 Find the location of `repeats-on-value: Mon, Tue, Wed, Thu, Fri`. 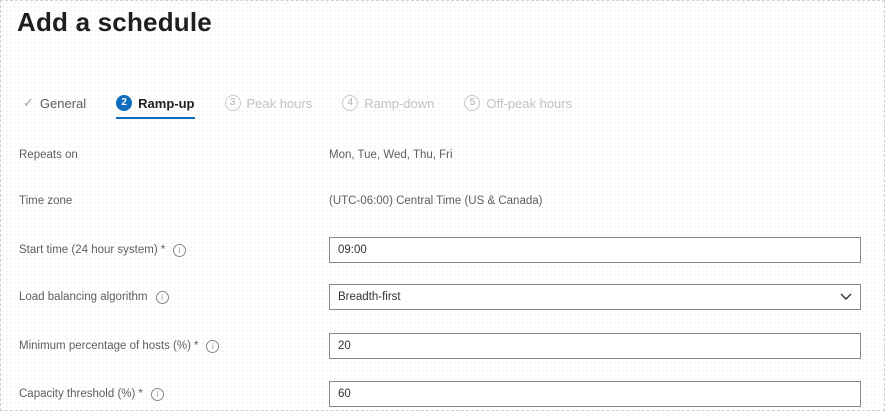

repeats-on-value: Mon, Tue, Wed, Thu, Fri is located at coordinates (391, 155).